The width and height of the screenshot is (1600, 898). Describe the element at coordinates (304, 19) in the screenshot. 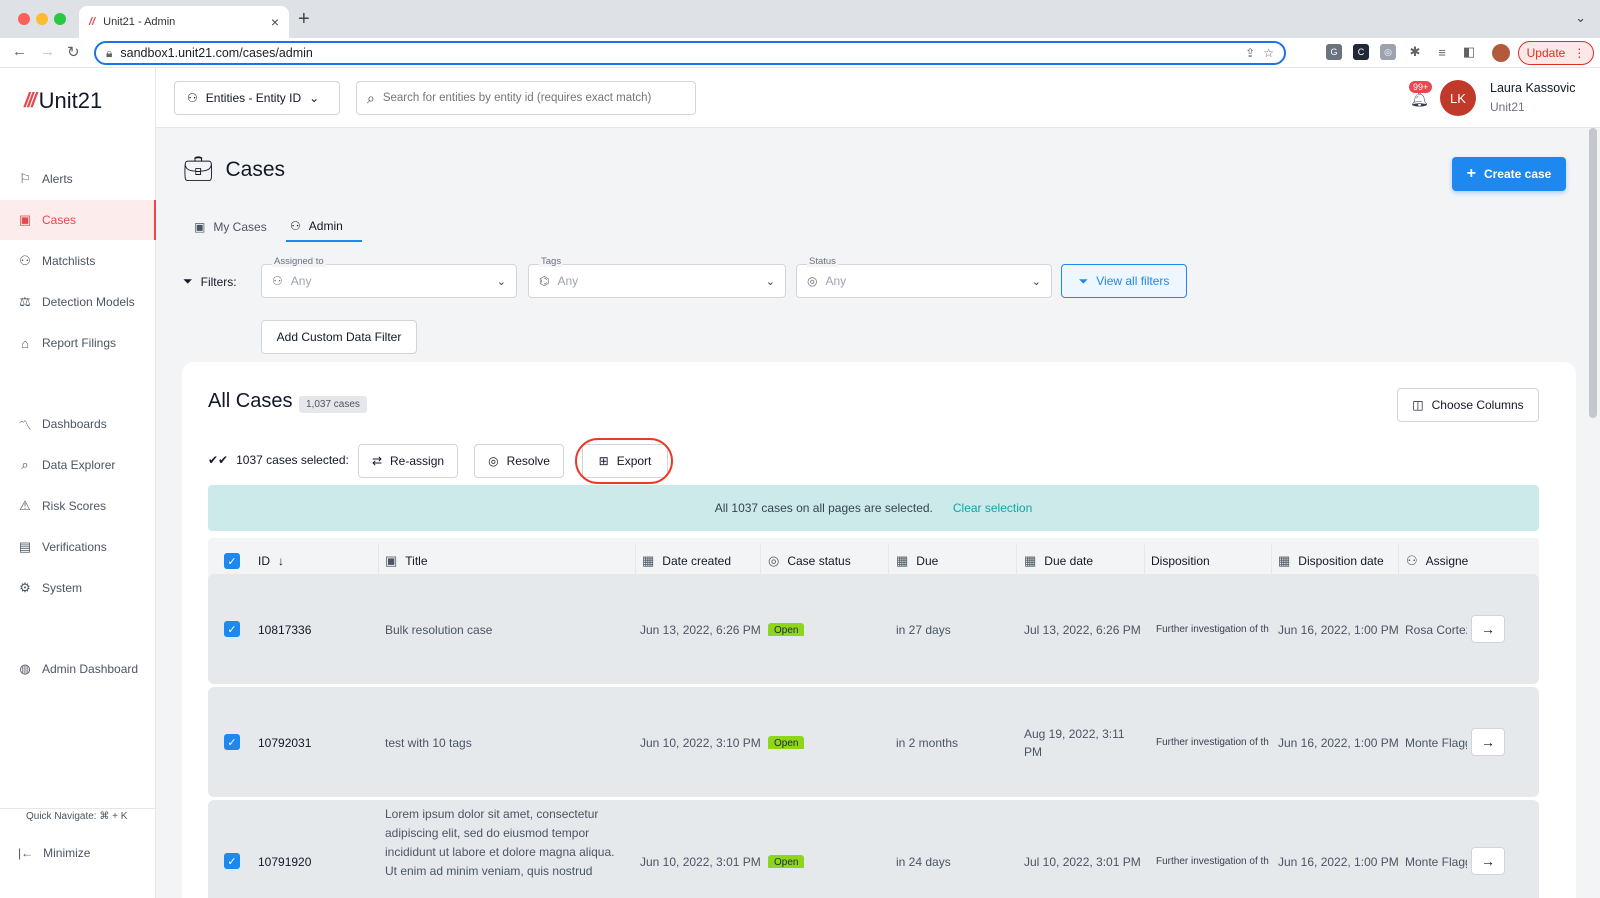

I see `new-tab-button: +` at that location.